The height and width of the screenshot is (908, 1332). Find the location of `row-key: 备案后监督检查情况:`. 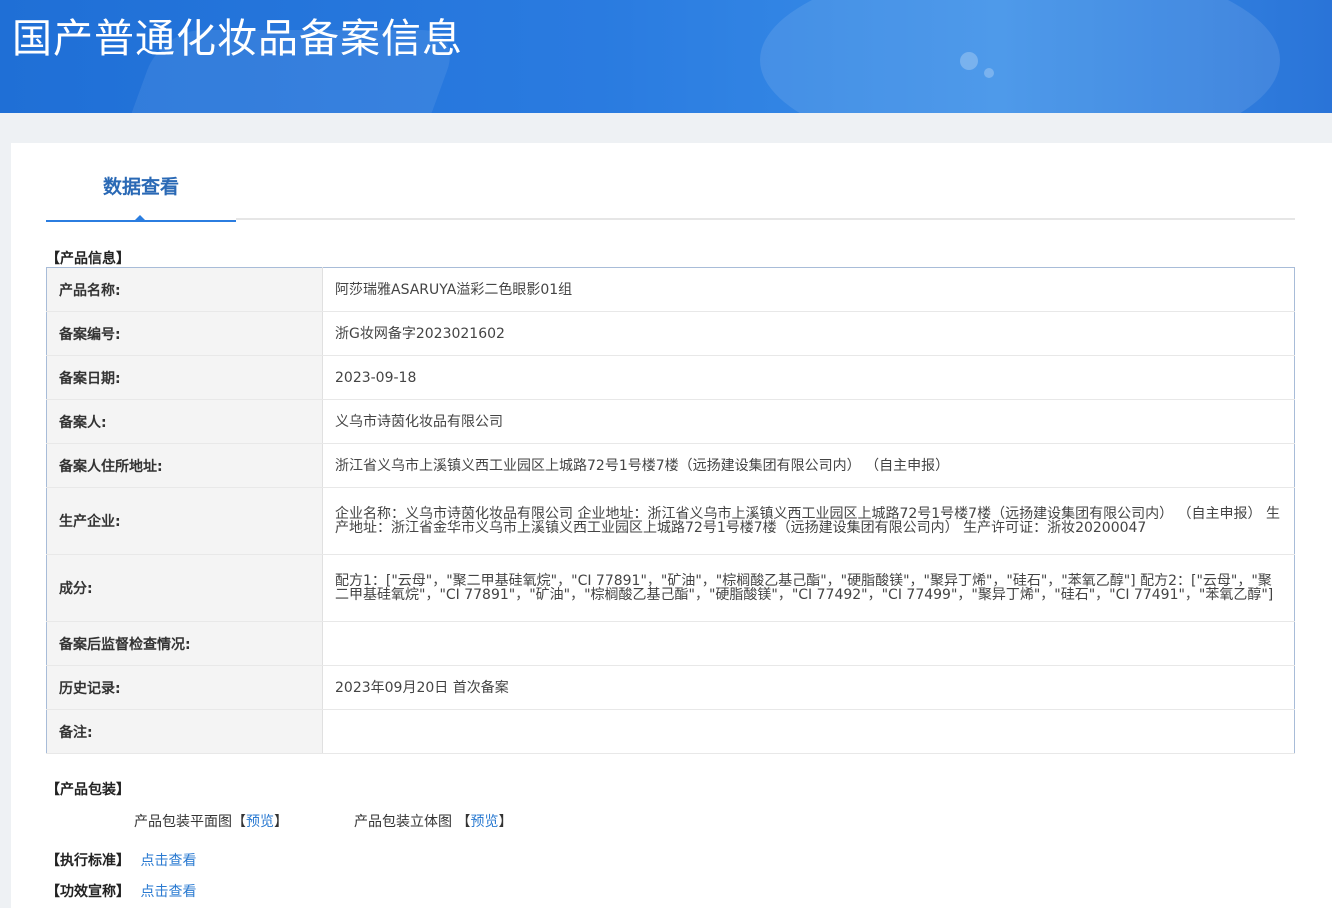

row-key: 备案后监督检查情况: is located at coordinates (184, 643).